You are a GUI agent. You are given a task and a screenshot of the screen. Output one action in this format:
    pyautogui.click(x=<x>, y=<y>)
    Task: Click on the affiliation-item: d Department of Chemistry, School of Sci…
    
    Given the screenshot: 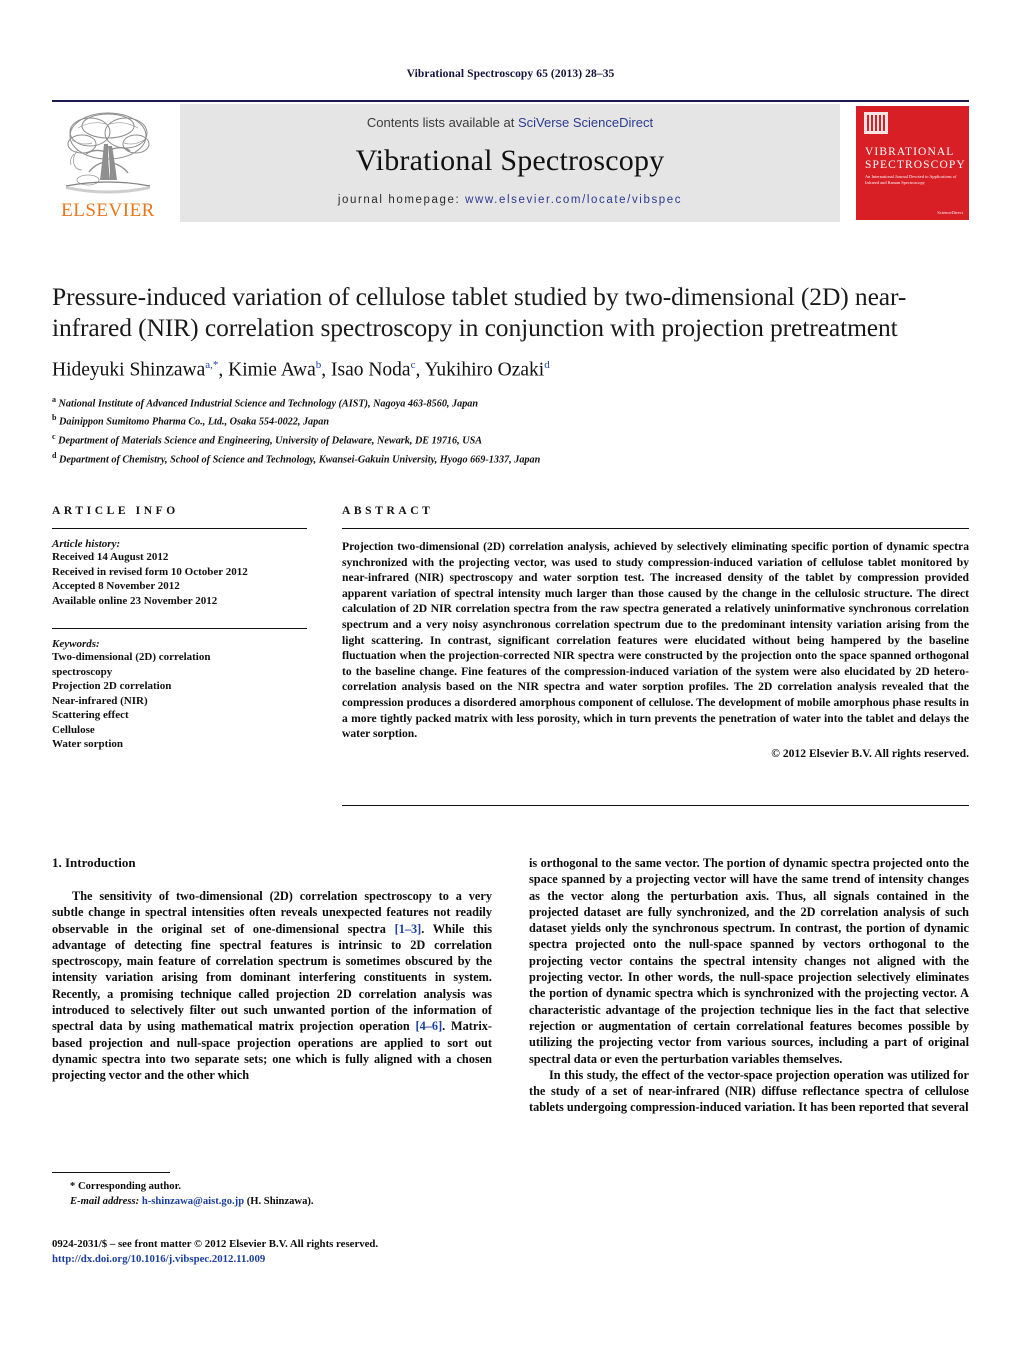 What is the action you would take?
    pyautogui.click(x=510, y=458)
    